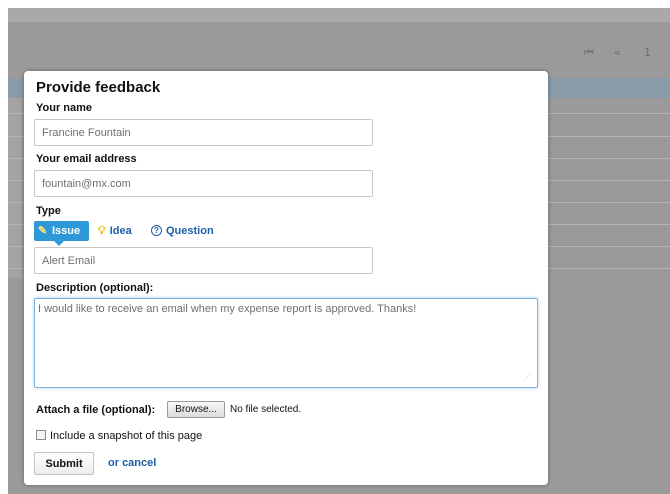 This screenshot has width=670, height=494. I want to click on name-input, so click(203, 132).